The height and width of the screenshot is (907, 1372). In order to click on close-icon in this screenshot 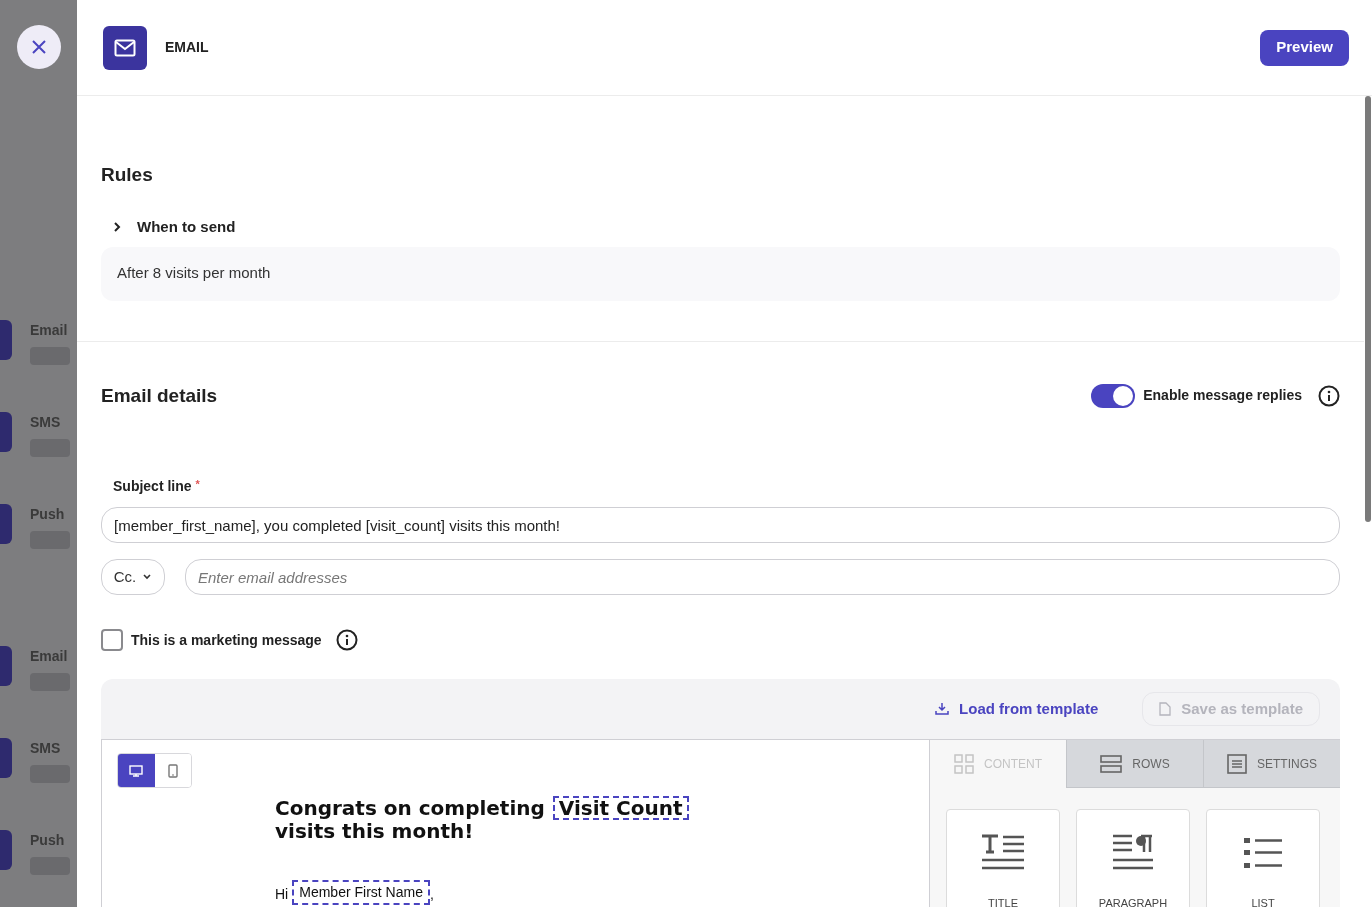, I will do `click(39, 47)`.